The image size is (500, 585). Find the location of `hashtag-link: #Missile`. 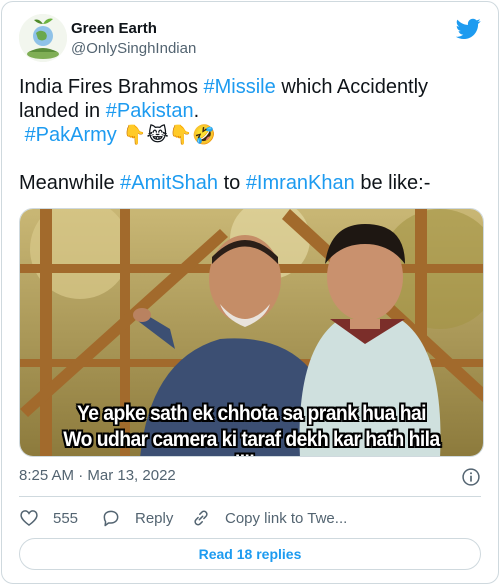

hashtag-link: #Missile is located at coordinates (240, 87).